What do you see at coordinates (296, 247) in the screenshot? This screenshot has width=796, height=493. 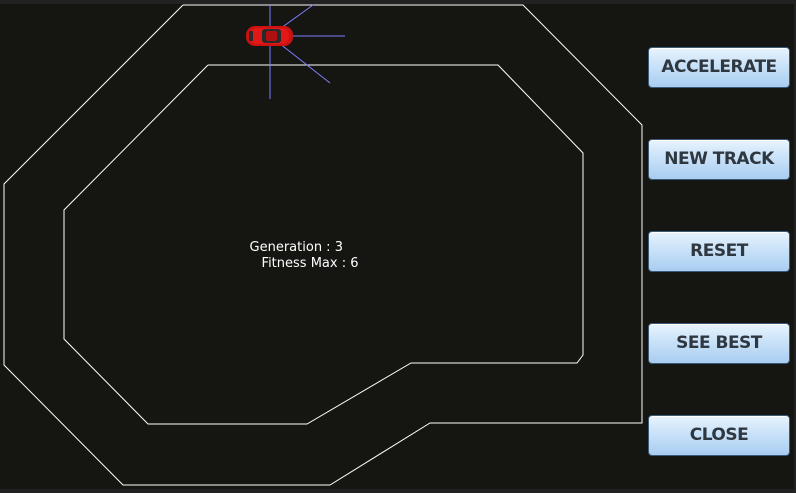 I see `generation-label: Generation : 3` at bounding box center [296, 247].